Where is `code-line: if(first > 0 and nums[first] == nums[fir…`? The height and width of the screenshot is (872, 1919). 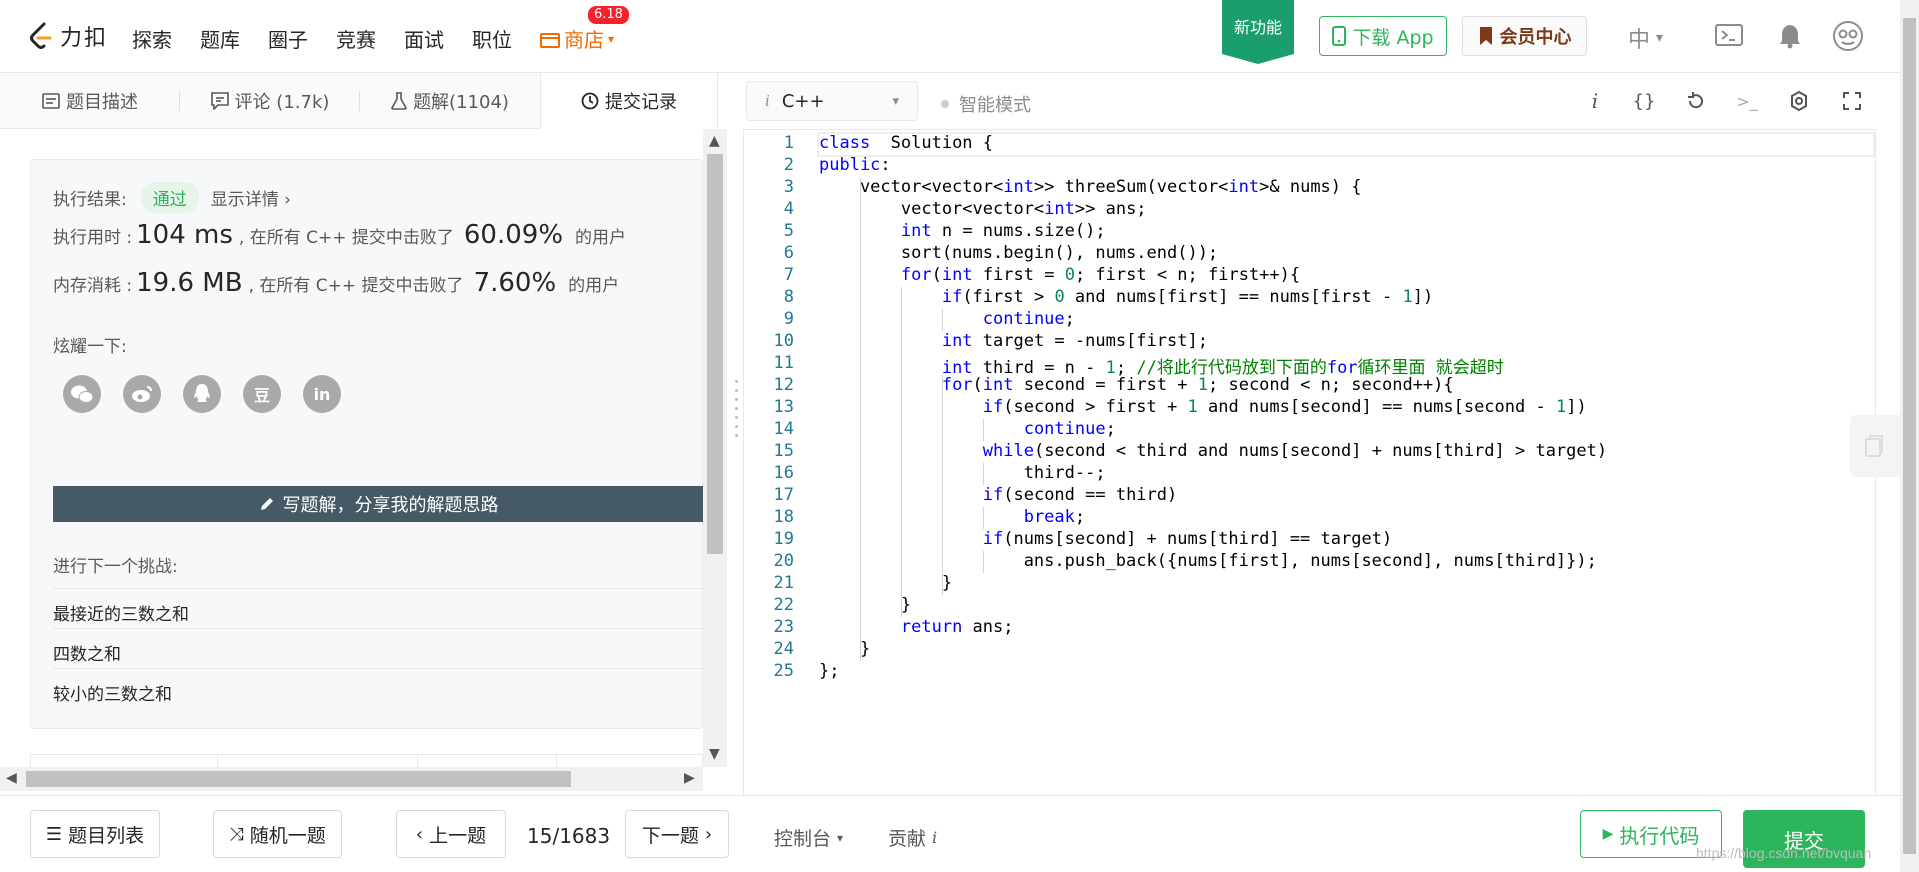
code-line: if(first > 0 and nums[first] == nums[fir… is located at coordinates (1126, 297).